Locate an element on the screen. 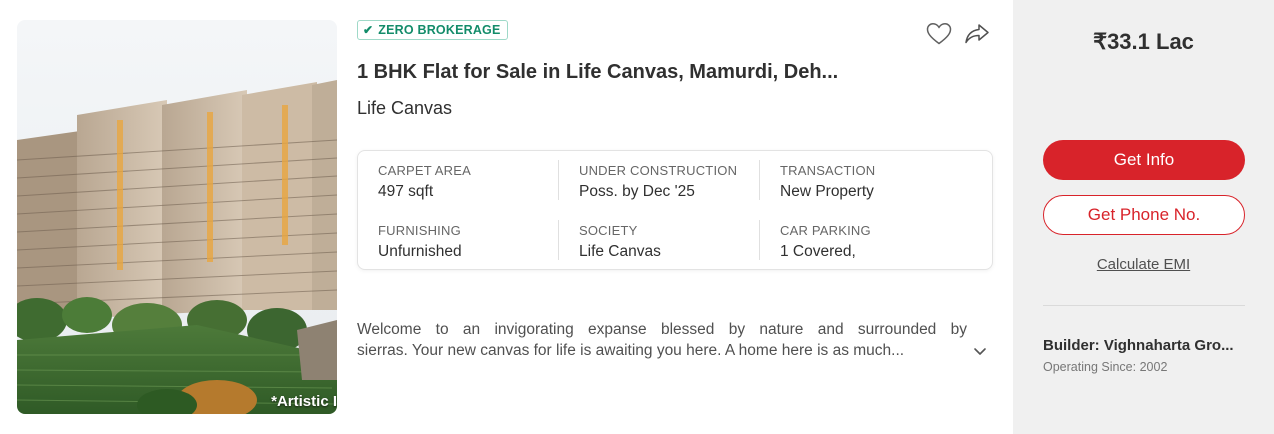 The width and height of the screenshot is (1274, 434). summary-item: FURNISHING Unfurnished is located at coordinates (478, 244).